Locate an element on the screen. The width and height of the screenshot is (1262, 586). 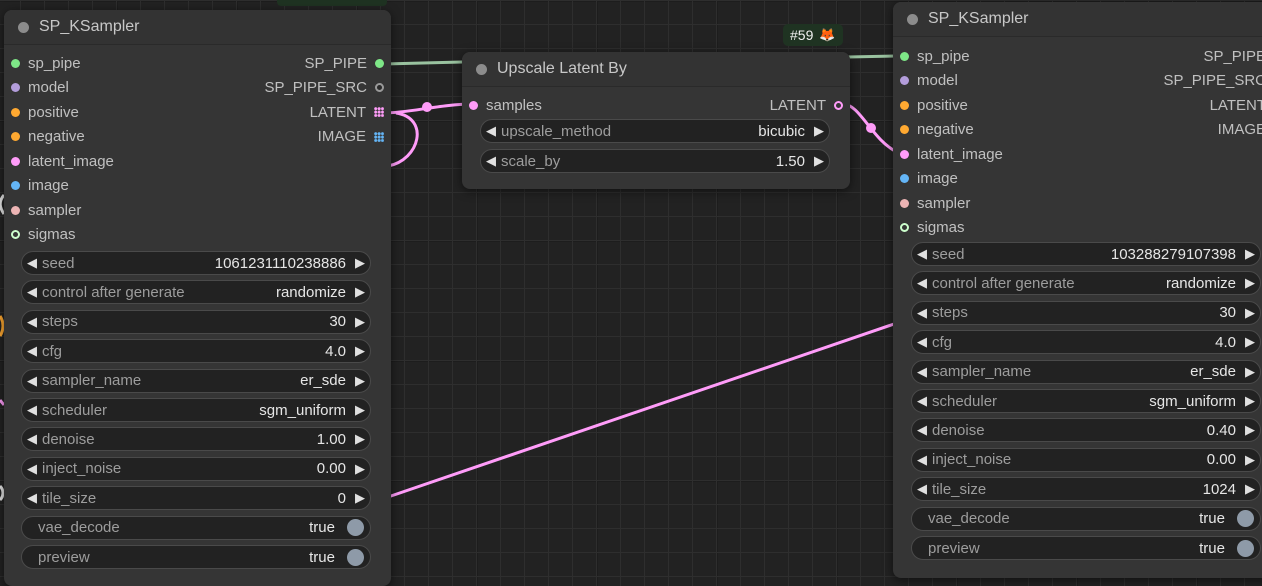
widget-inject-noise: ◀ inject_noise 0.00 ▶ is located at coordinates (1086, 459).